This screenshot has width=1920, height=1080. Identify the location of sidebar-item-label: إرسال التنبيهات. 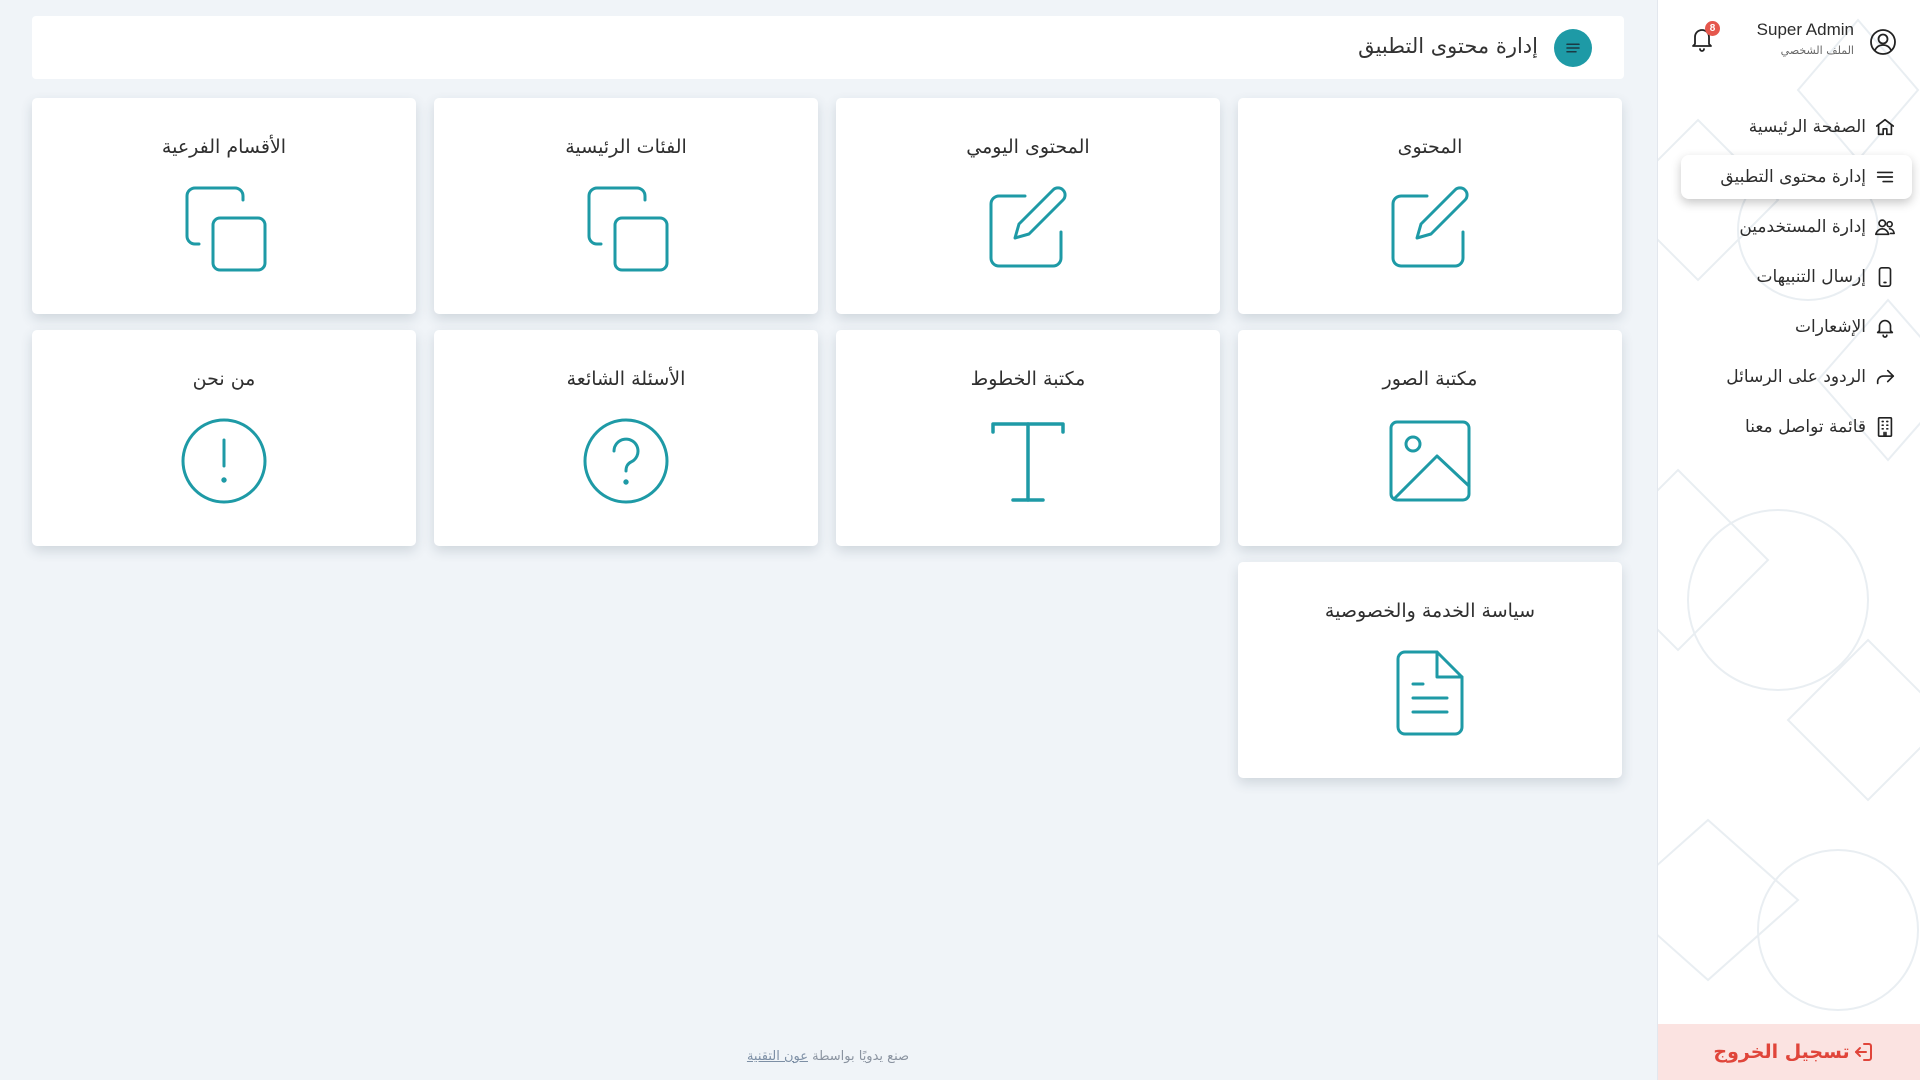
(1811, 277).